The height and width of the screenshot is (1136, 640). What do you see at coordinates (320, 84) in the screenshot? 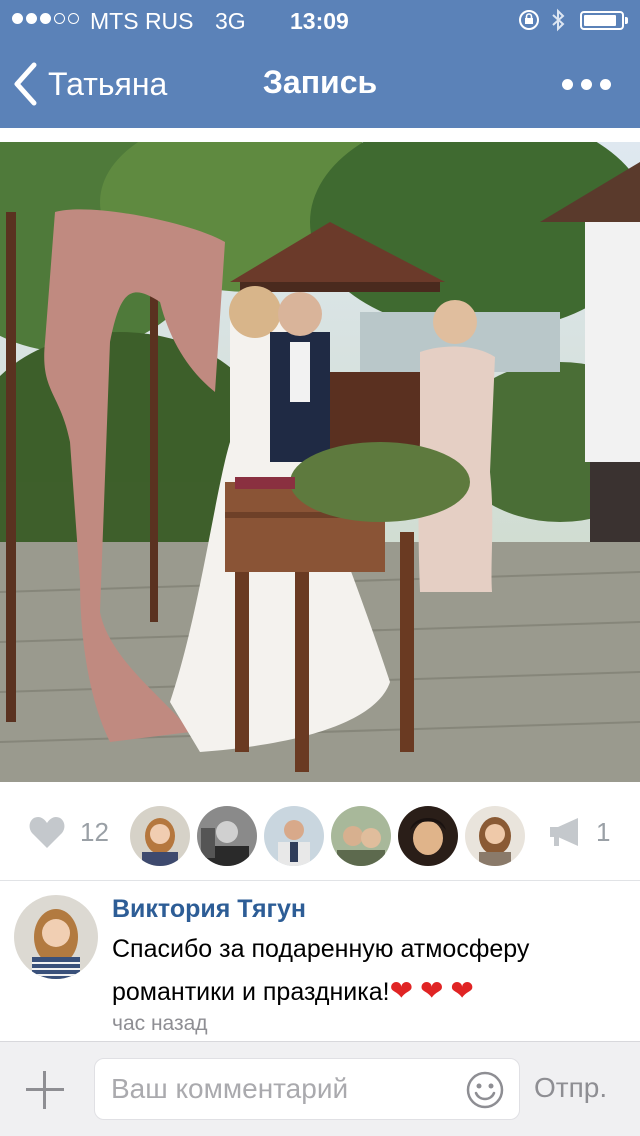
I see `navigation-bar: Татьяна Запись` at bounding box center [320, 84].